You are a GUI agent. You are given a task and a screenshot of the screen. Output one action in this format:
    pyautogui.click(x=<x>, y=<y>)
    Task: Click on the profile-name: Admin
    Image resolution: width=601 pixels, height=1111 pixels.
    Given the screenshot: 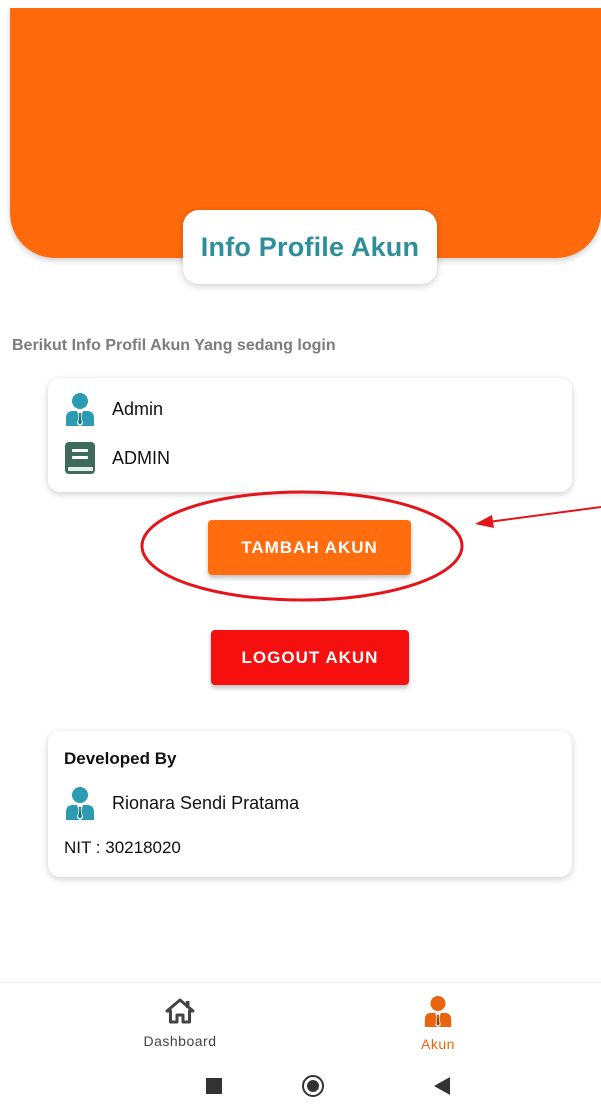 What is the action you would take?
    pyautogui.click(x=138, y=408)
    